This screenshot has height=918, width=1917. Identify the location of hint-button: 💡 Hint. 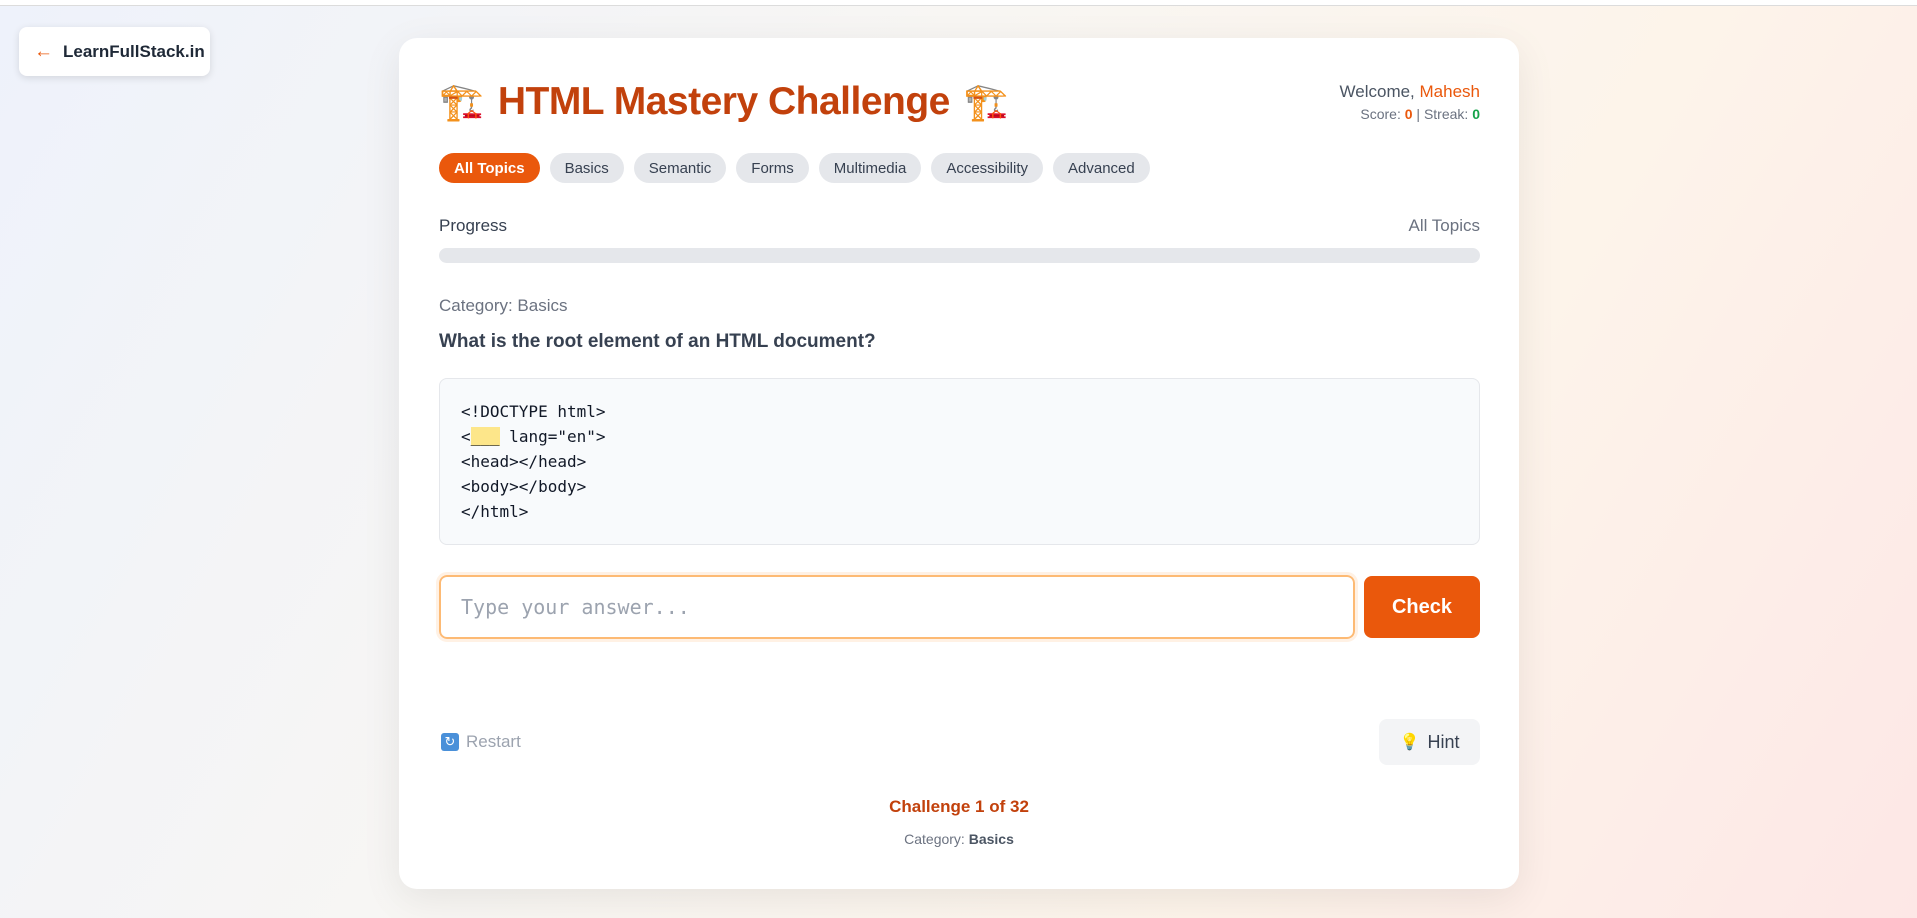
(1429, 742).